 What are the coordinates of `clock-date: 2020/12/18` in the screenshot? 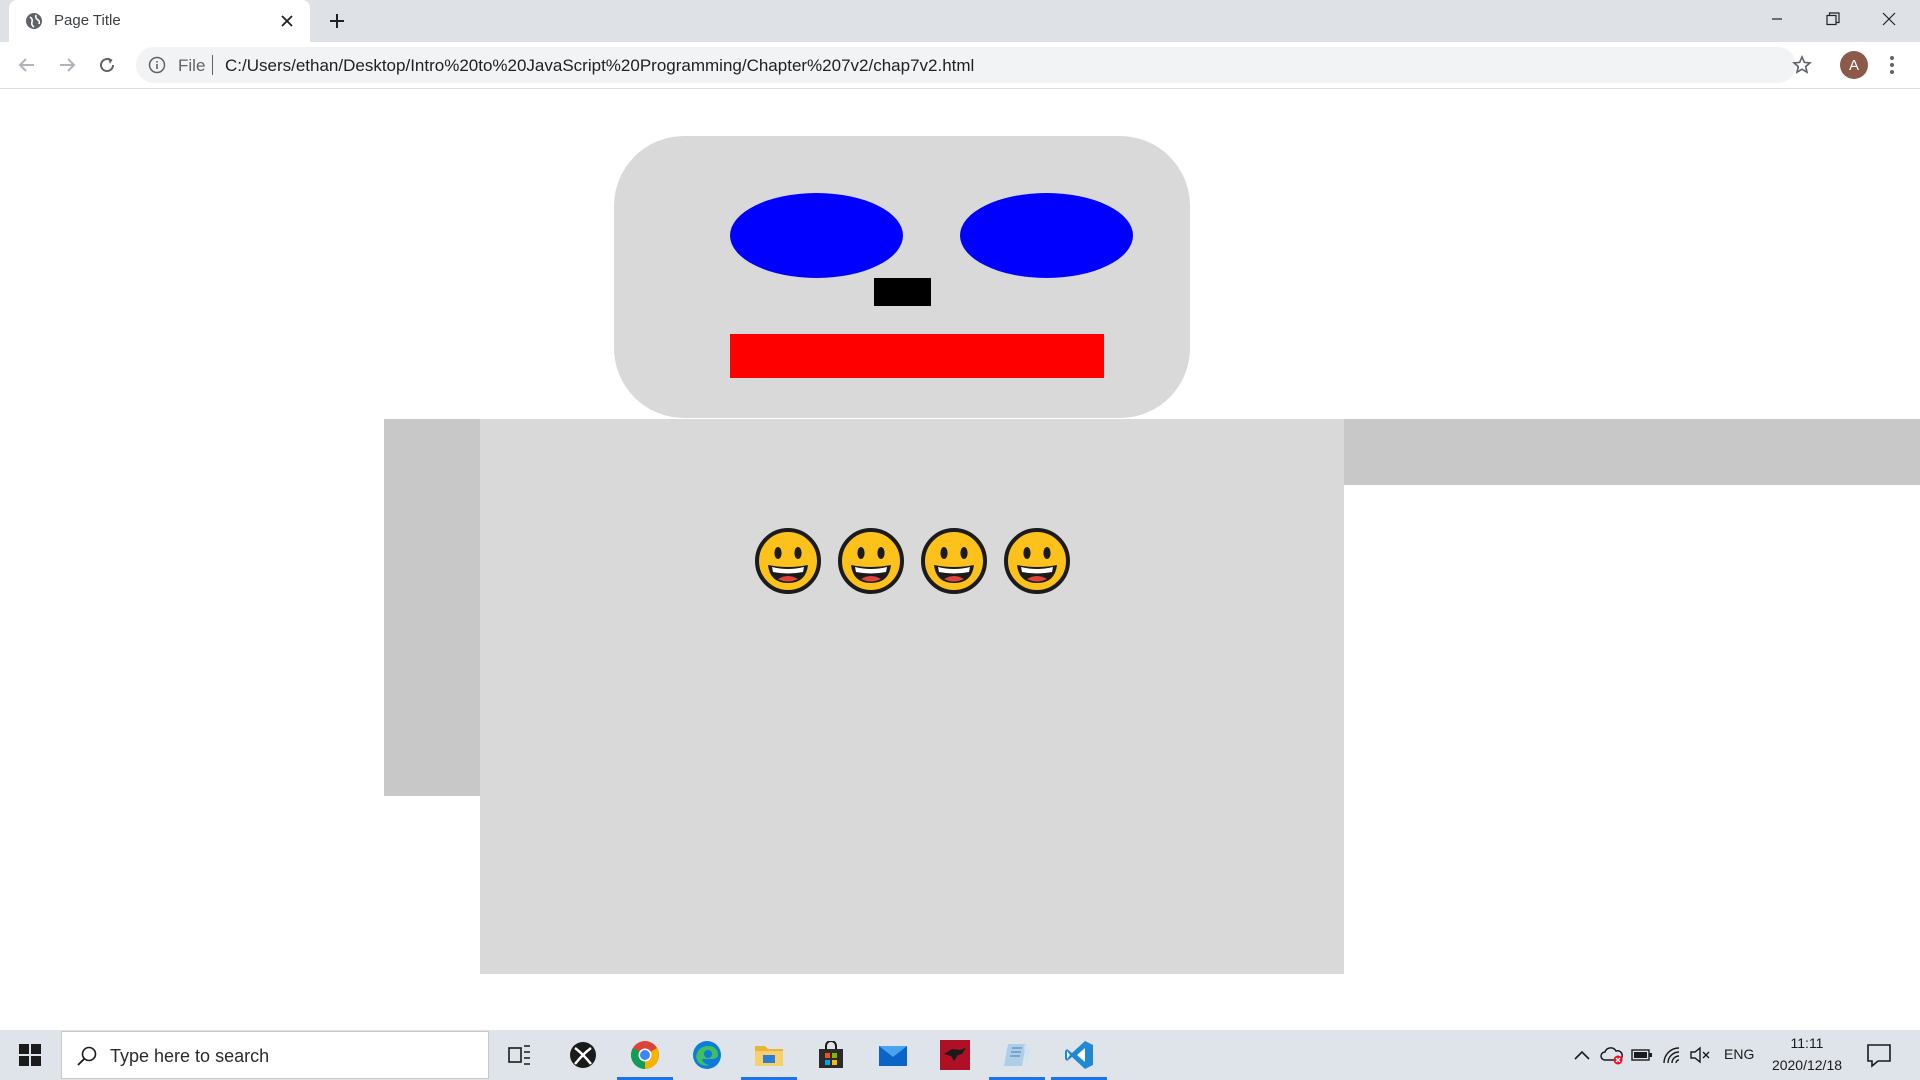 It's located at (1807, 1065).